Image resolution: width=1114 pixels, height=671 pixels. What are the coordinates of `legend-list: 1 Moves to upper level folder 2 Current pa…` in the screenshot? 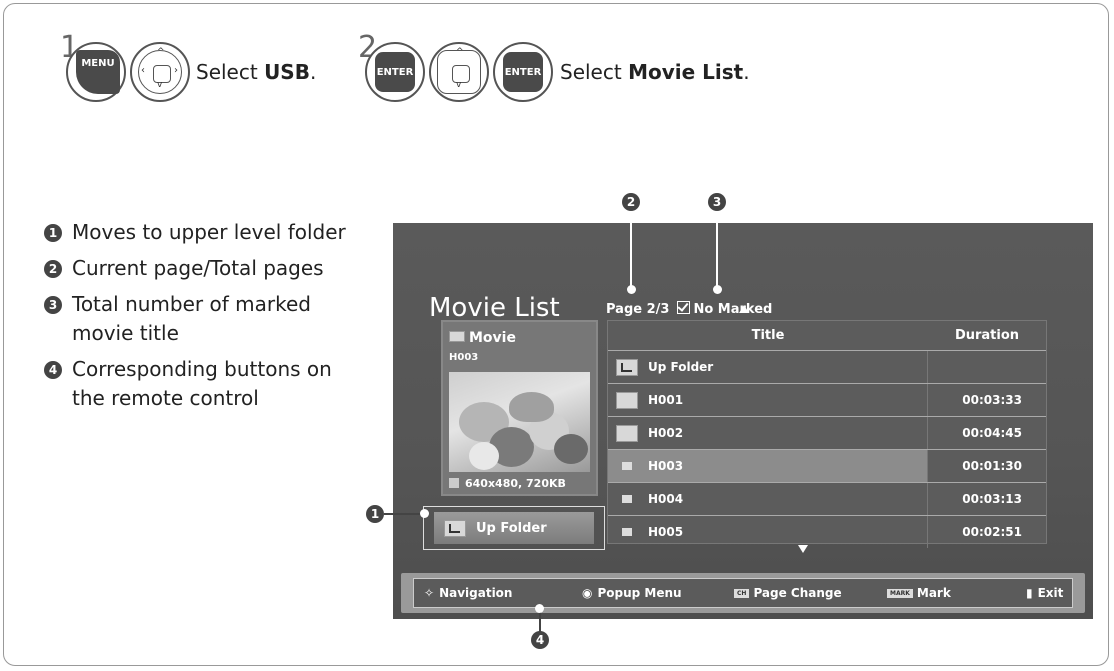 It's located at (204, 319).